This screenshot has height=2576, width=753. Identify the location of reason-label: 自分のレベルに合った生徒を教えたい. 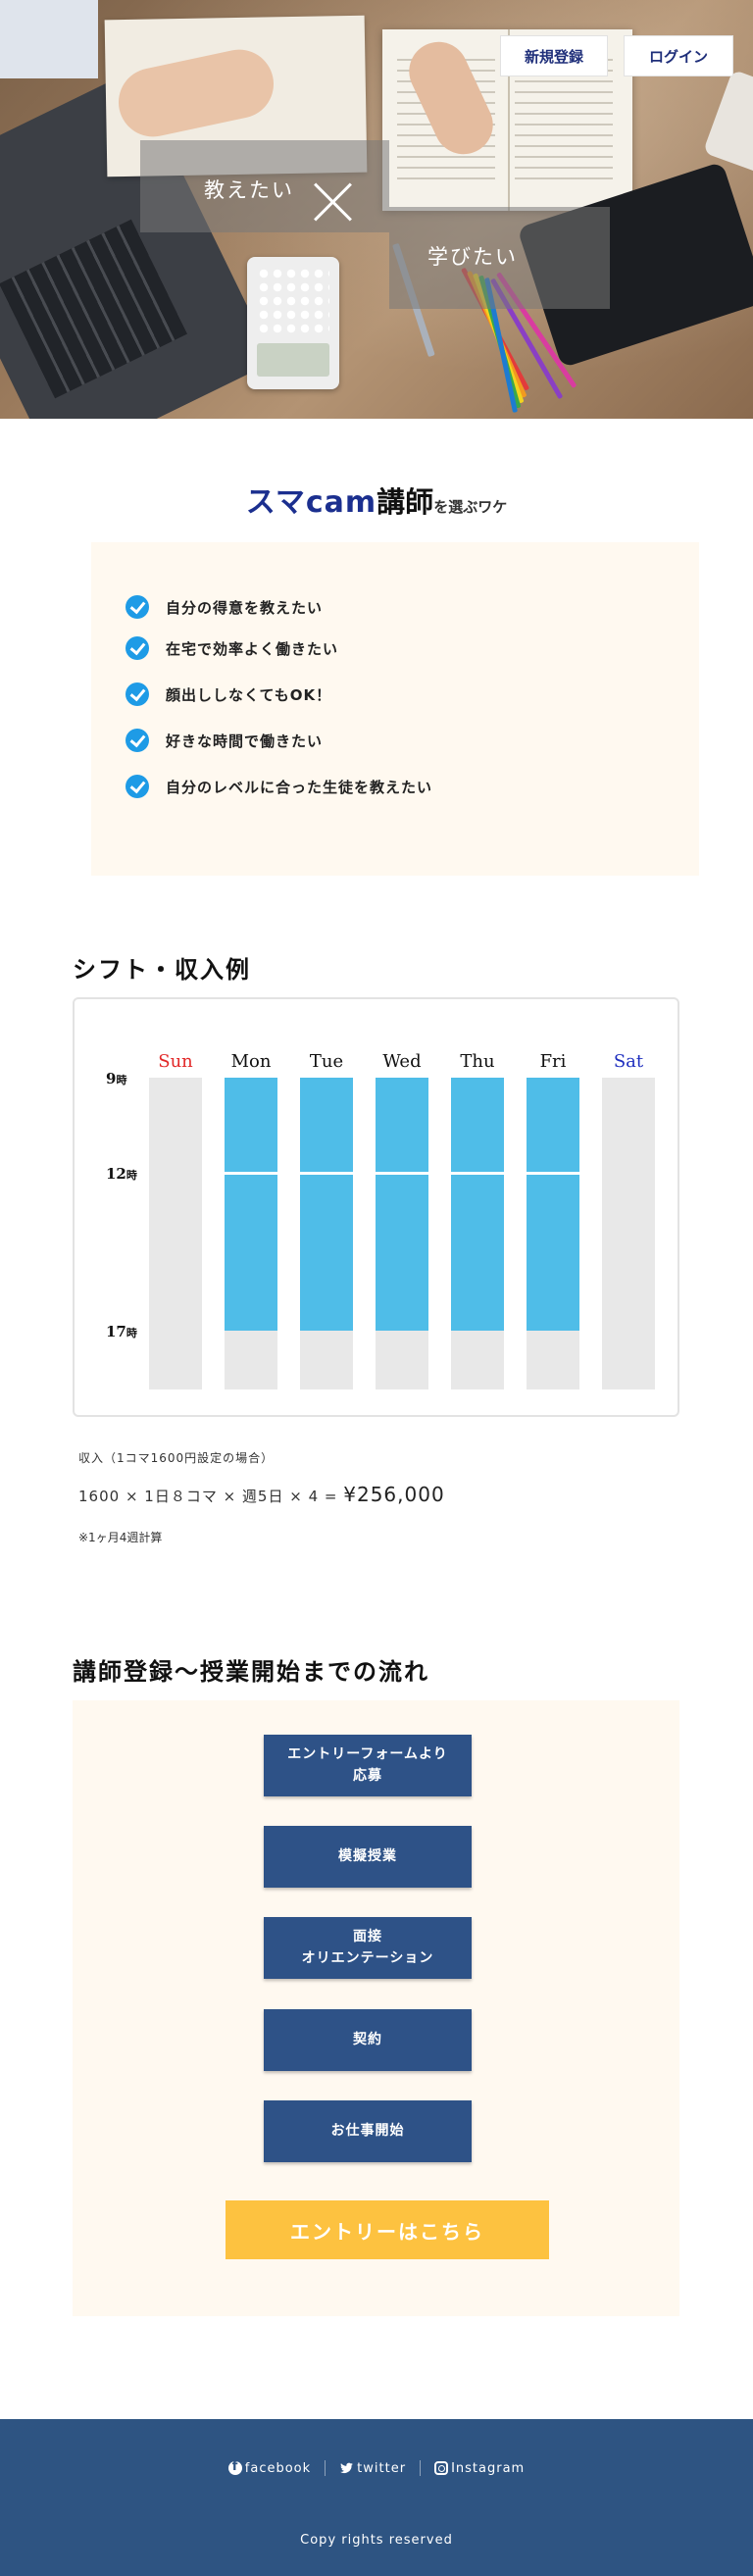
(299, 787).